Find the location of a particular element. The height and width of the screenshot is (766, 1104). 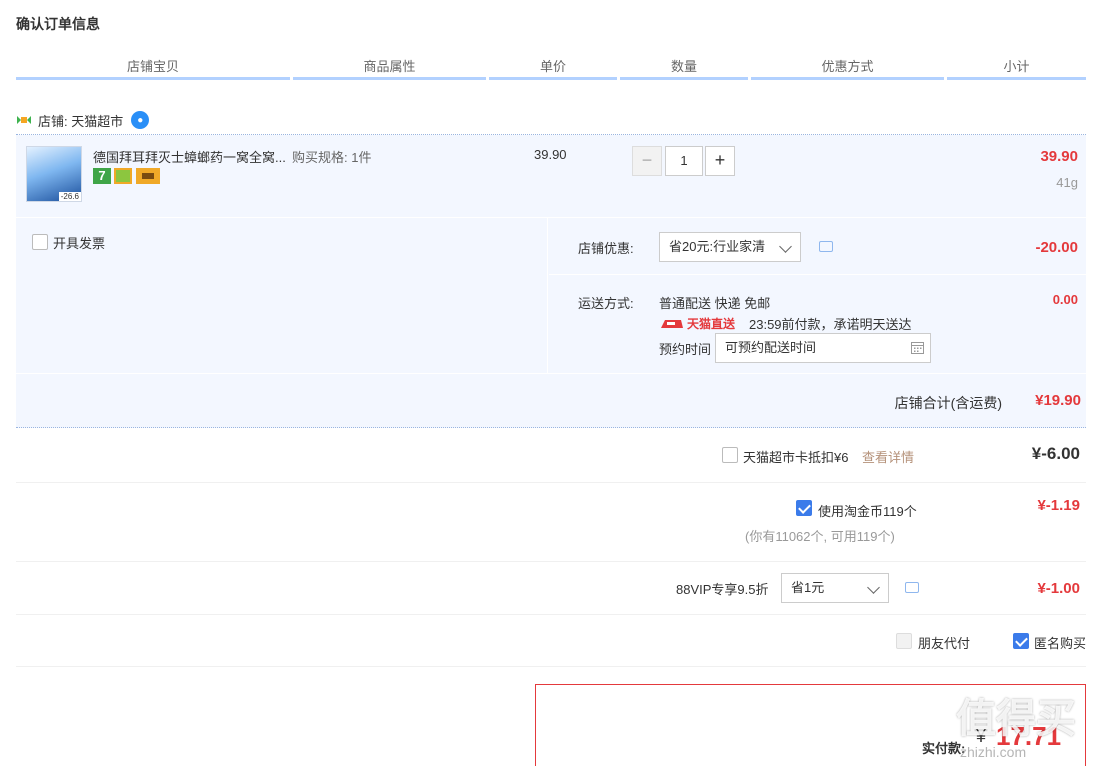

invoice-area: 开具发票 is located at coordinates (282, 295).